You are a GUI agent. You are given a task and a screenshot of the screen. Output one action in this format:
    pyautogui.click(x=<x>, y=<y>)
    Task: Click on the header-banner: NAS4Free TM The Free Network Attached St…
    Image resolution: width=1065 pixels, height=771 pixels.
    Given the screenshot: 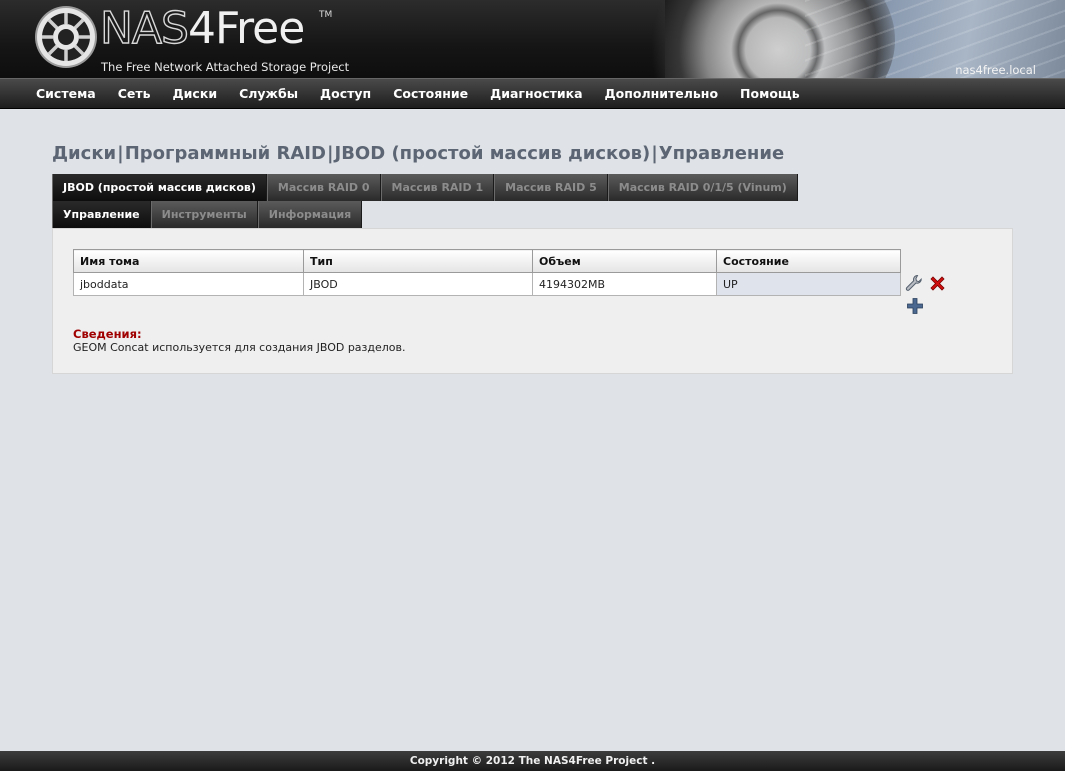 What is the action you would take?
    pyautogui.click(x=532, y=39)
    